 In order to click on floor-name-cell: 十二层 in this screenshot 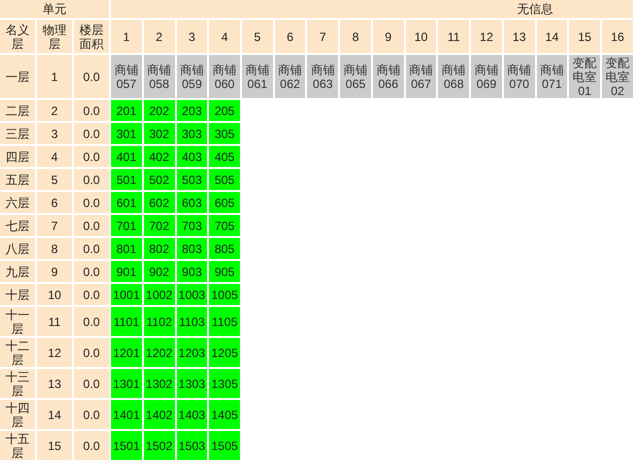, I will do `click(17, 352)`.